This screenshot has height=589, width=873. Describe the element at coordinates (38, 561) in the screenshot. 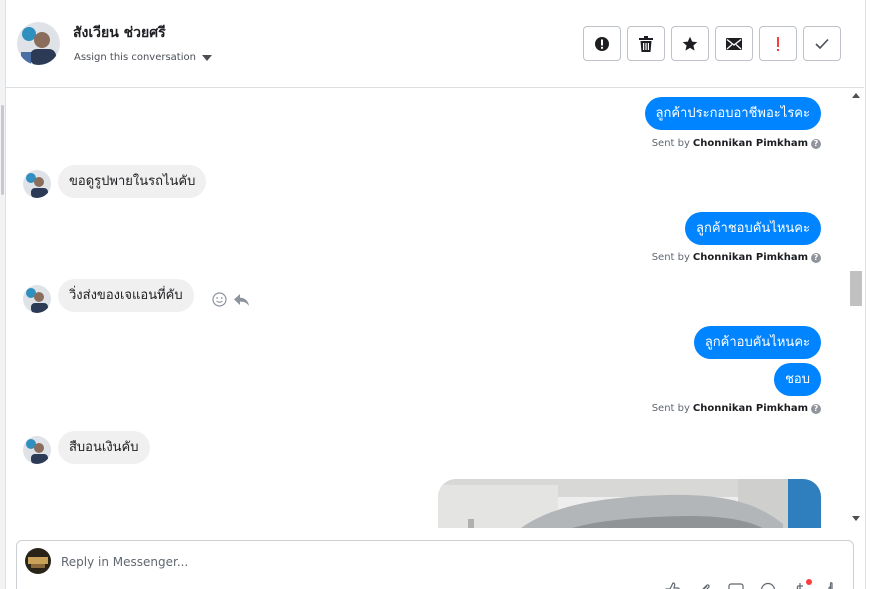

I see `page-avatar` at that location.